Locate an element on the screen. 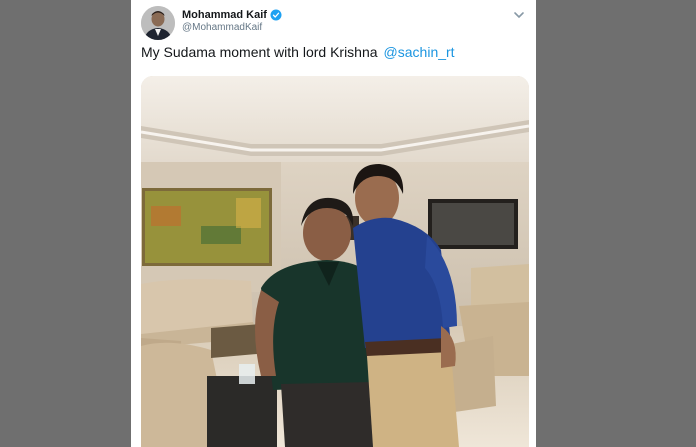 The image size is (696, 447). author-avatar is located at coordinates (158, 23).